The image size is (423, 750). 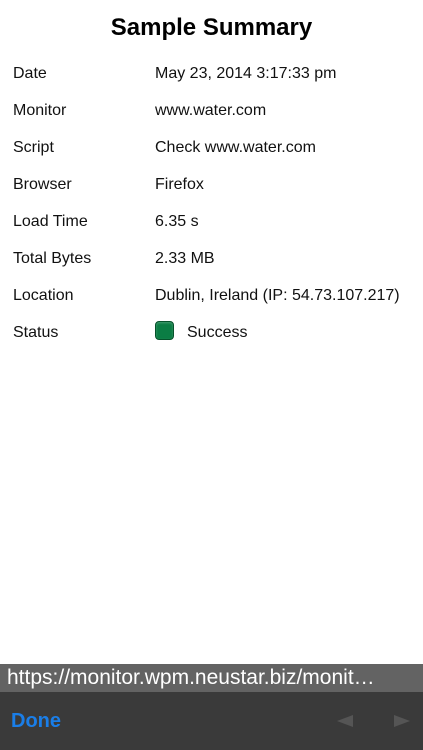 What do you see at coordinates (50, 221) in the screenshot?
I see `detail-label: Load Time` at bounding box center [50, 221].